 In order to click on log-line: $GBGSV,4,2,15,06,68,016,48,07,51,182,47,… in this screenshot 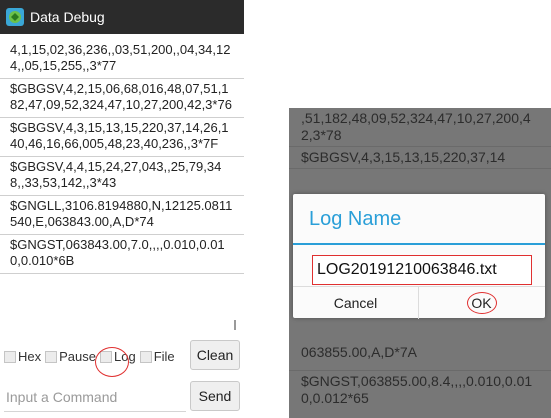, I will do `click(122, 98)`.